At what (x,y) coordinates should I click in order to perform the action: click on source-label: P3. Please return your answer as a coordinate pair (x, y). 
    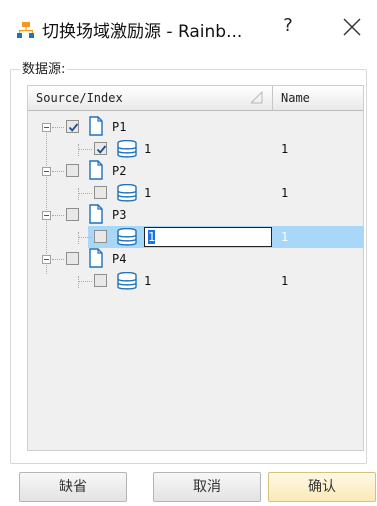
    Looking at the image, I should click on (119, 215).